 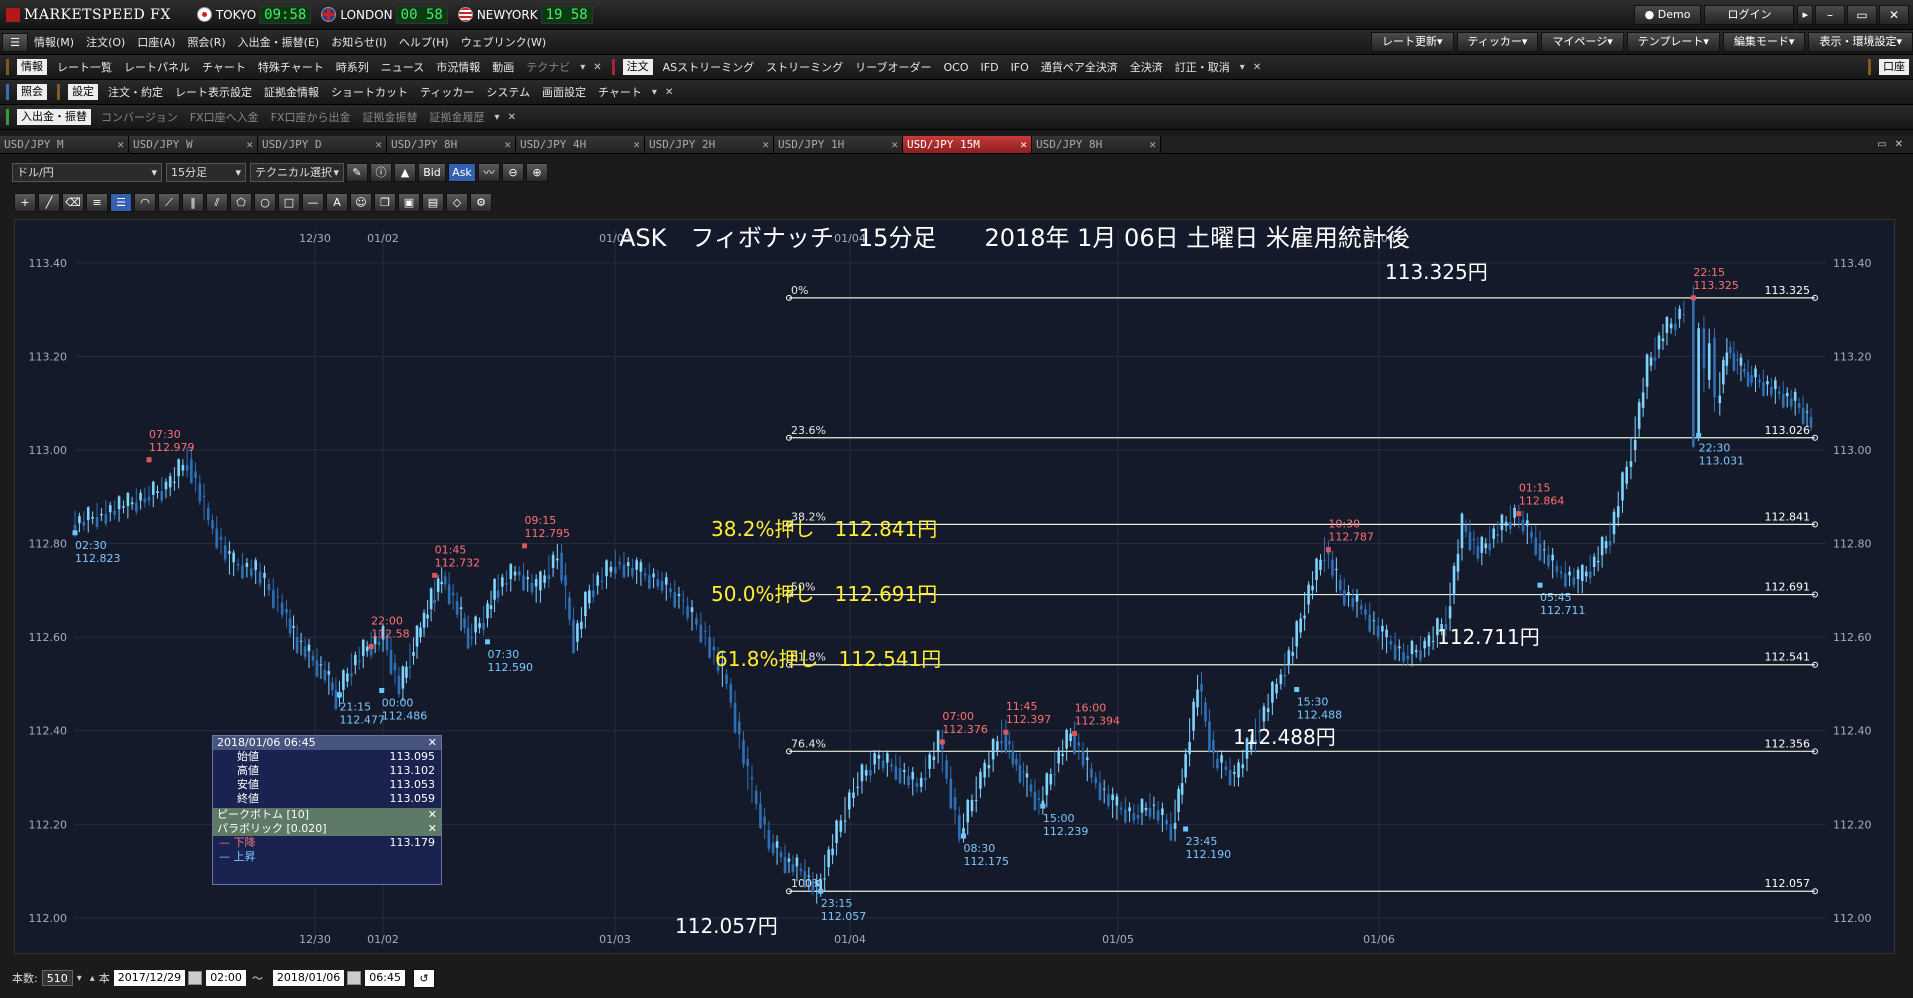 I want to click on toolbar-item: IFD, so click(x=990, y=67).